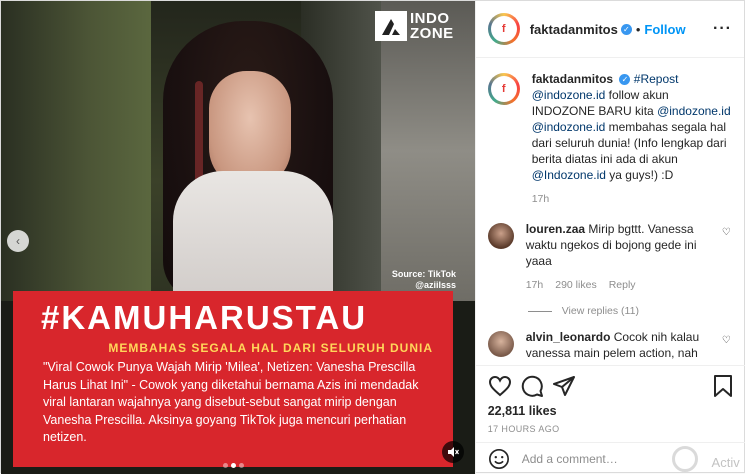 This screenshot has height=474, width=745. What do you see at coordinates (500, 386) in the screenshot?
I see `heart-icon` at bounding box center [500, 386].